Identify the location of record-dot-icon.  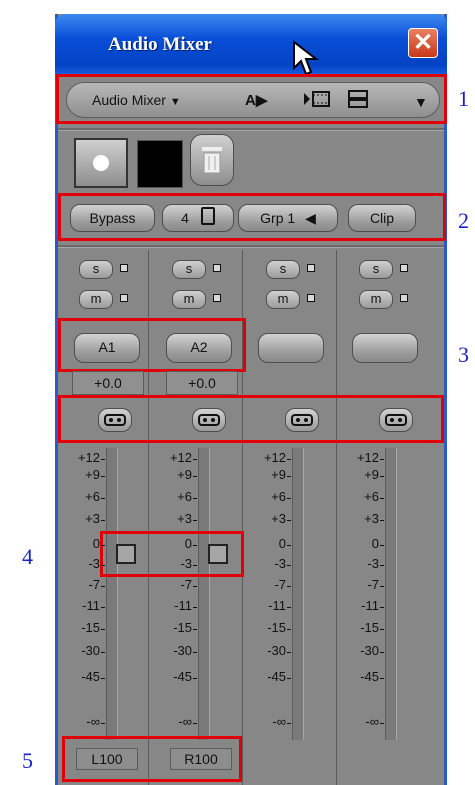
(101, 163).